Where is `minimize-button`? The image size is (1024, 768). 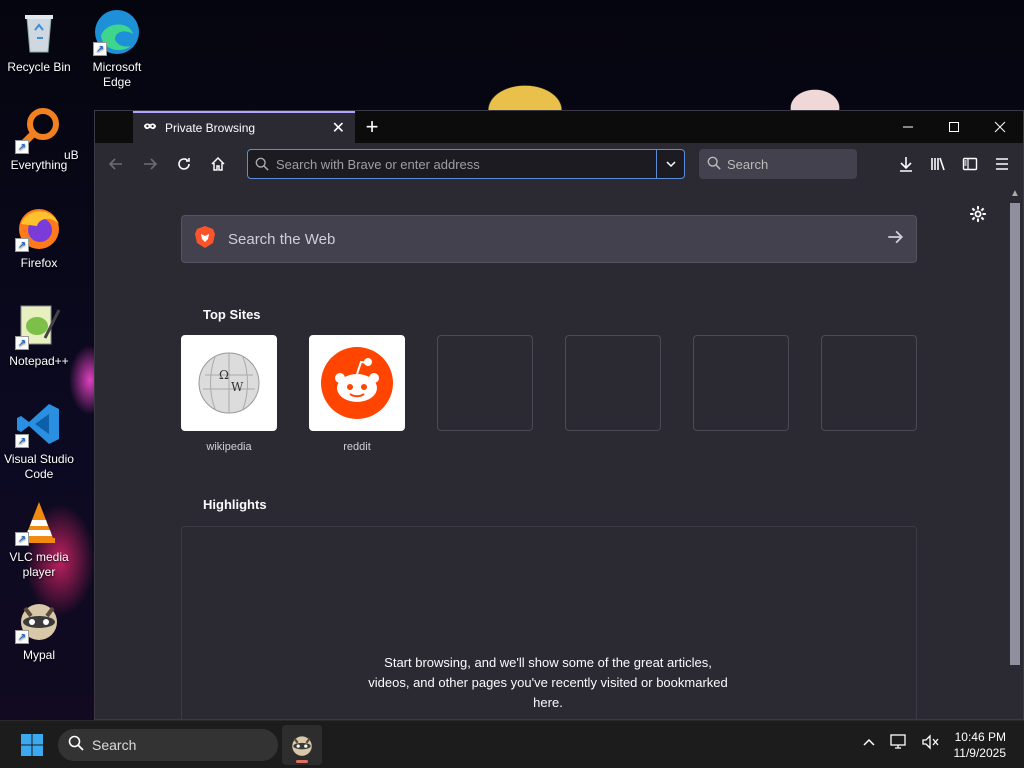 minimize-button is located at coordinates (908, 127).